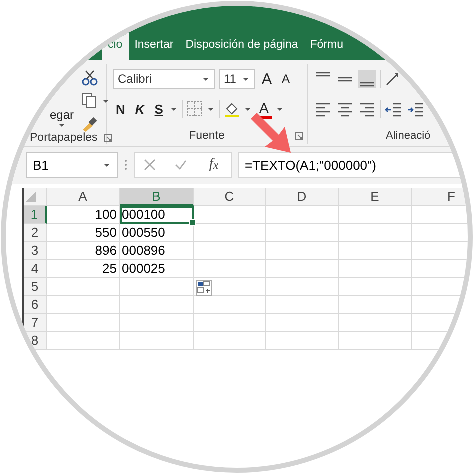 The height and width of the screenshot is (474, 474). Describe the element at coordinates (35, 287) in the screenshot. I see `row-header: 5` at that location.